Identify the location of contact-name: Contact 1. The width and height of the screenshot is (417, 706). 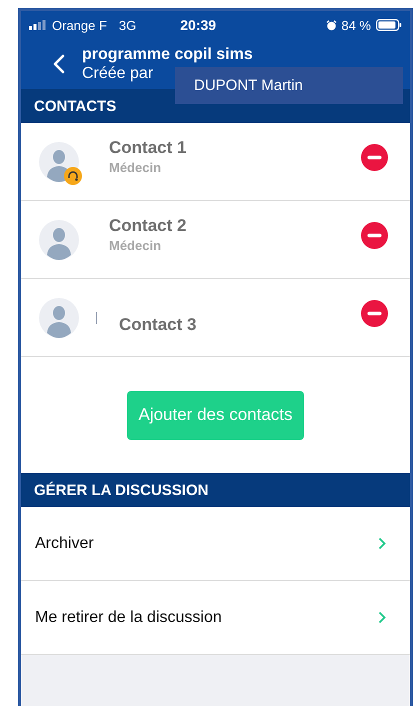
(148, 148).